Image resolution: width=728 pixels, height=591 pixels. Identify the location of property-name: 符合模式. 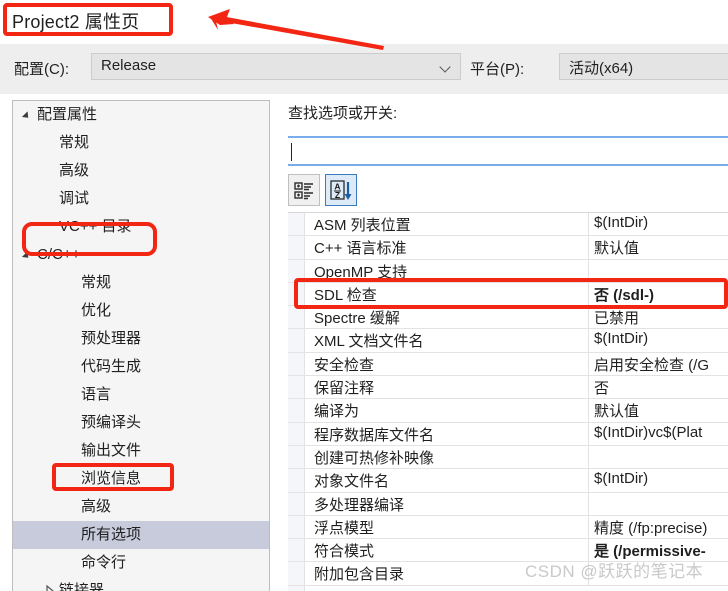
(344, 552).